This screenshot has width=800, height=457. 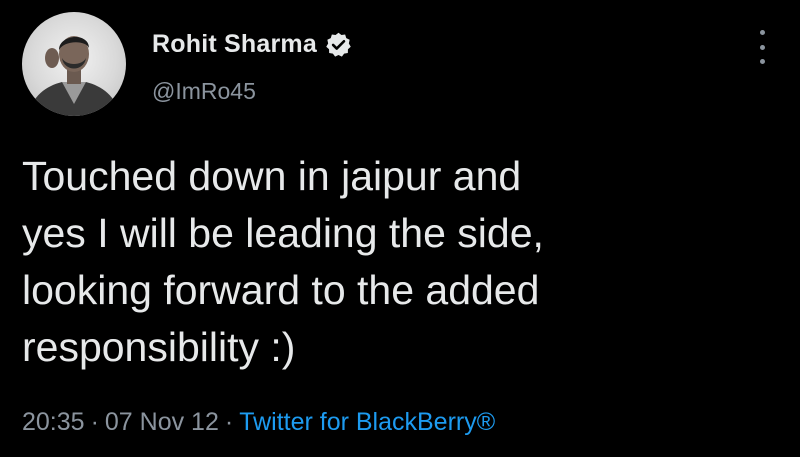 I want to click on author-display-name: Rohit Sharma, so click(x=234, y=44).